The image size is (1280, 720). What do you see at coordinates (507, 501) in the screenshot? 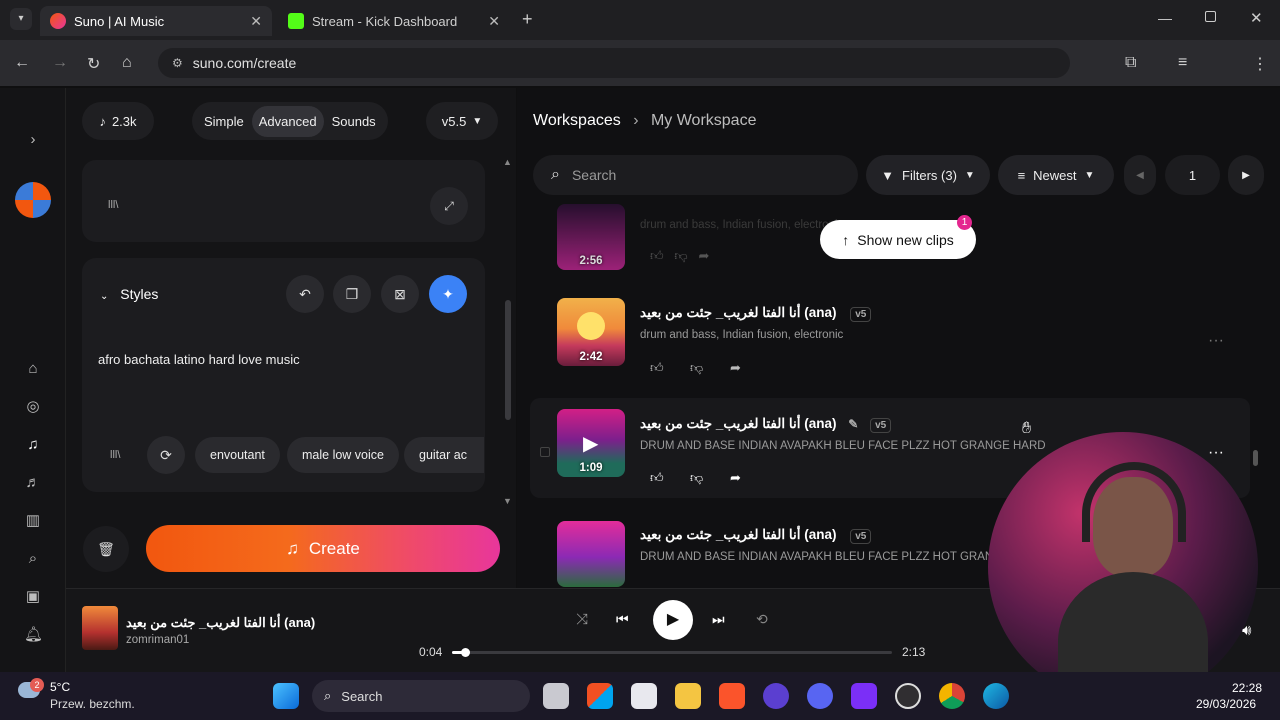
I see `scroll-down-icon: ▼` at bounding box center [507, 501].